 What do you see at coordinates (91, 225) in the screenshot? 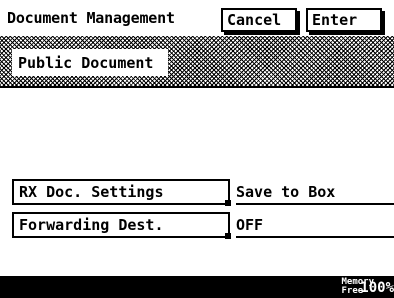
I see `forwarding-dest-label: Forwarding Dest.` at bounding box center [91, 225].